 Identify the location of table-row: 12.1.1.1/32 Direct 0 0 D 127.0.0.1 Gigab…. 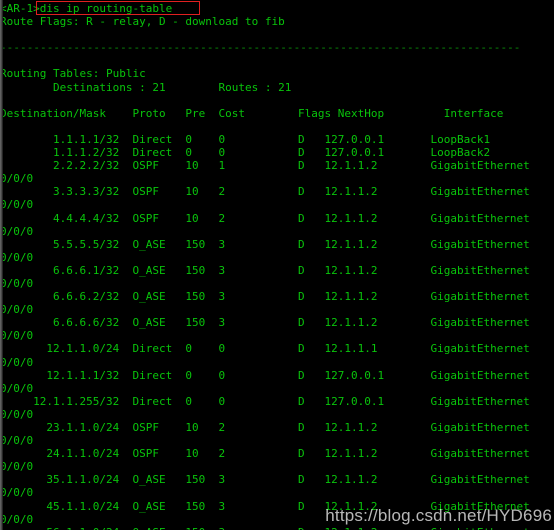
(265, 375).